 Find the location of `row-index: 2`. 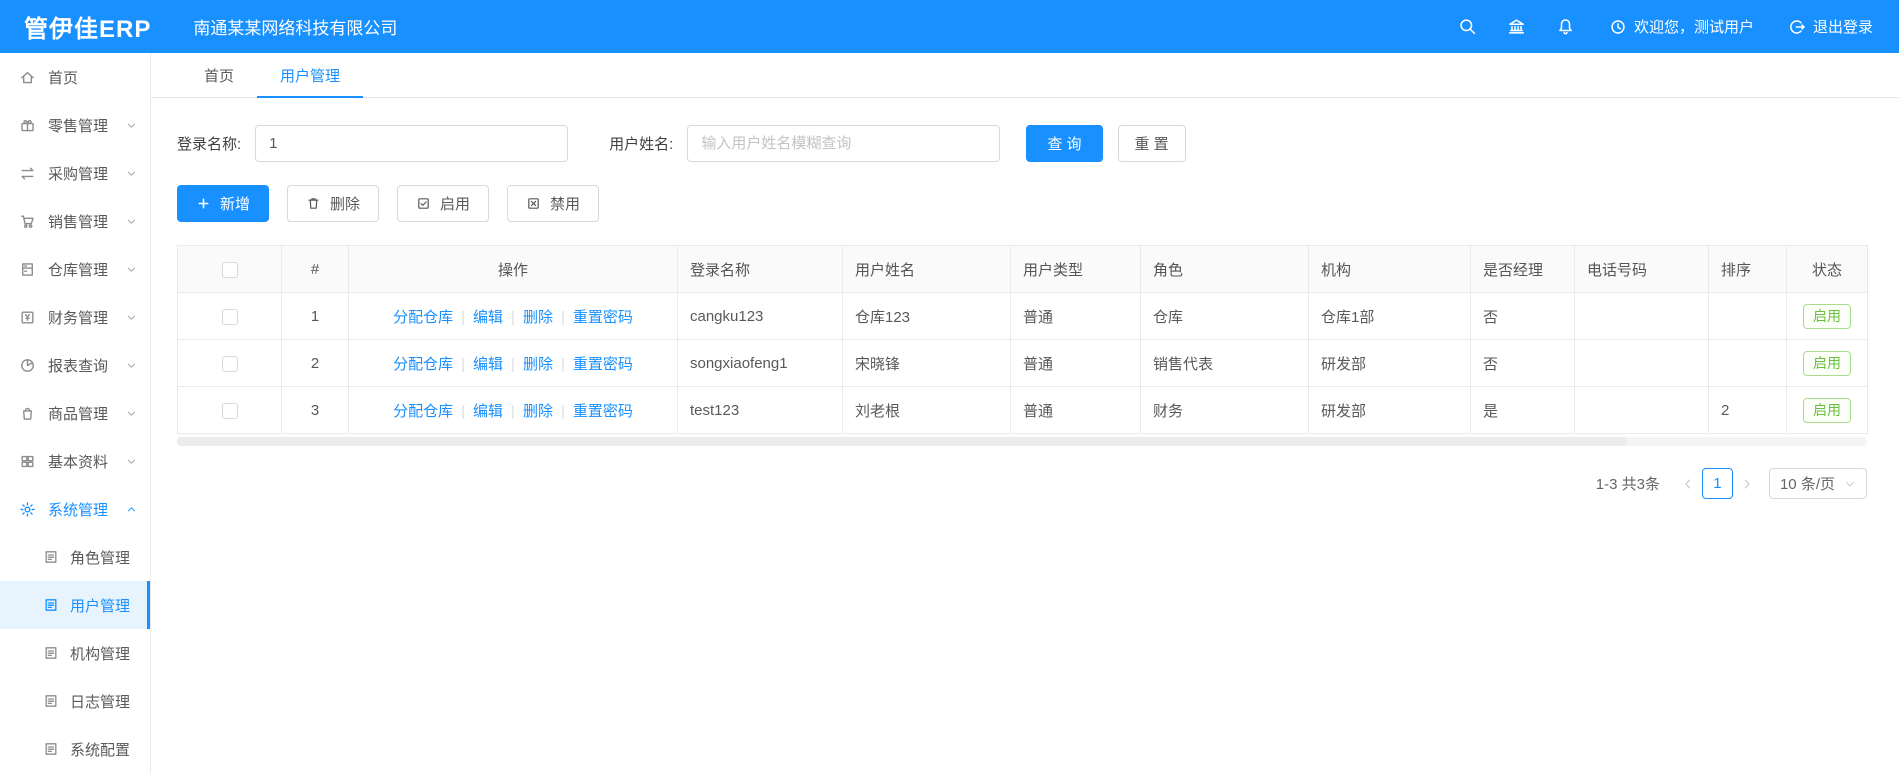

row-index: 2 is located at coordinates (315, 363).